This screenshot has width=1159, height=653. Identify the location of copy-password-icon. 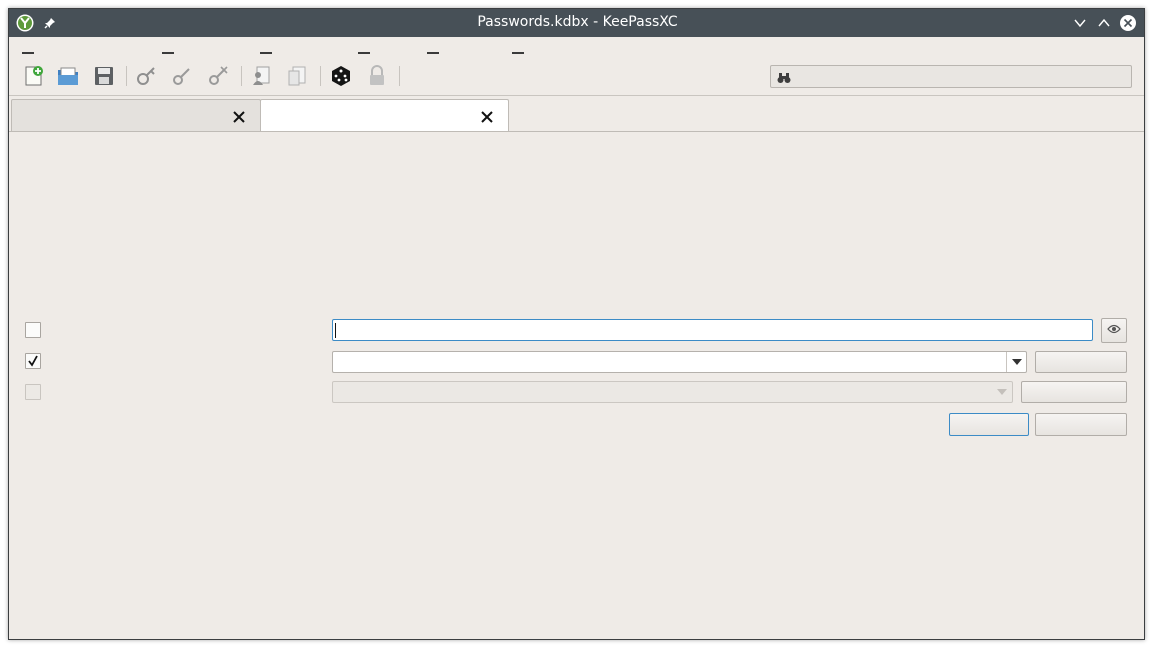
(297, 76).